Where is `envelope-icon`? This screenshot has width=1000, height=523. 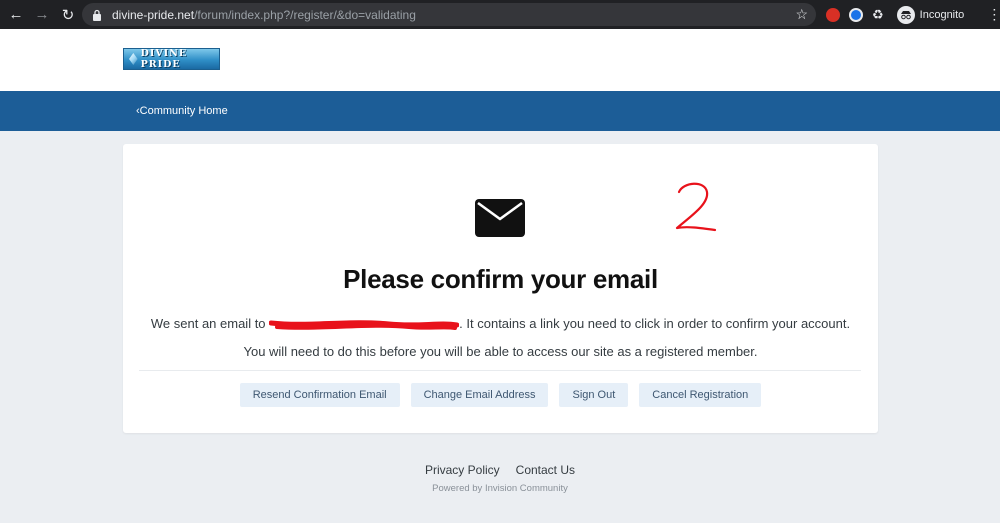
envelope-icon is located at coordinates (500, 218).